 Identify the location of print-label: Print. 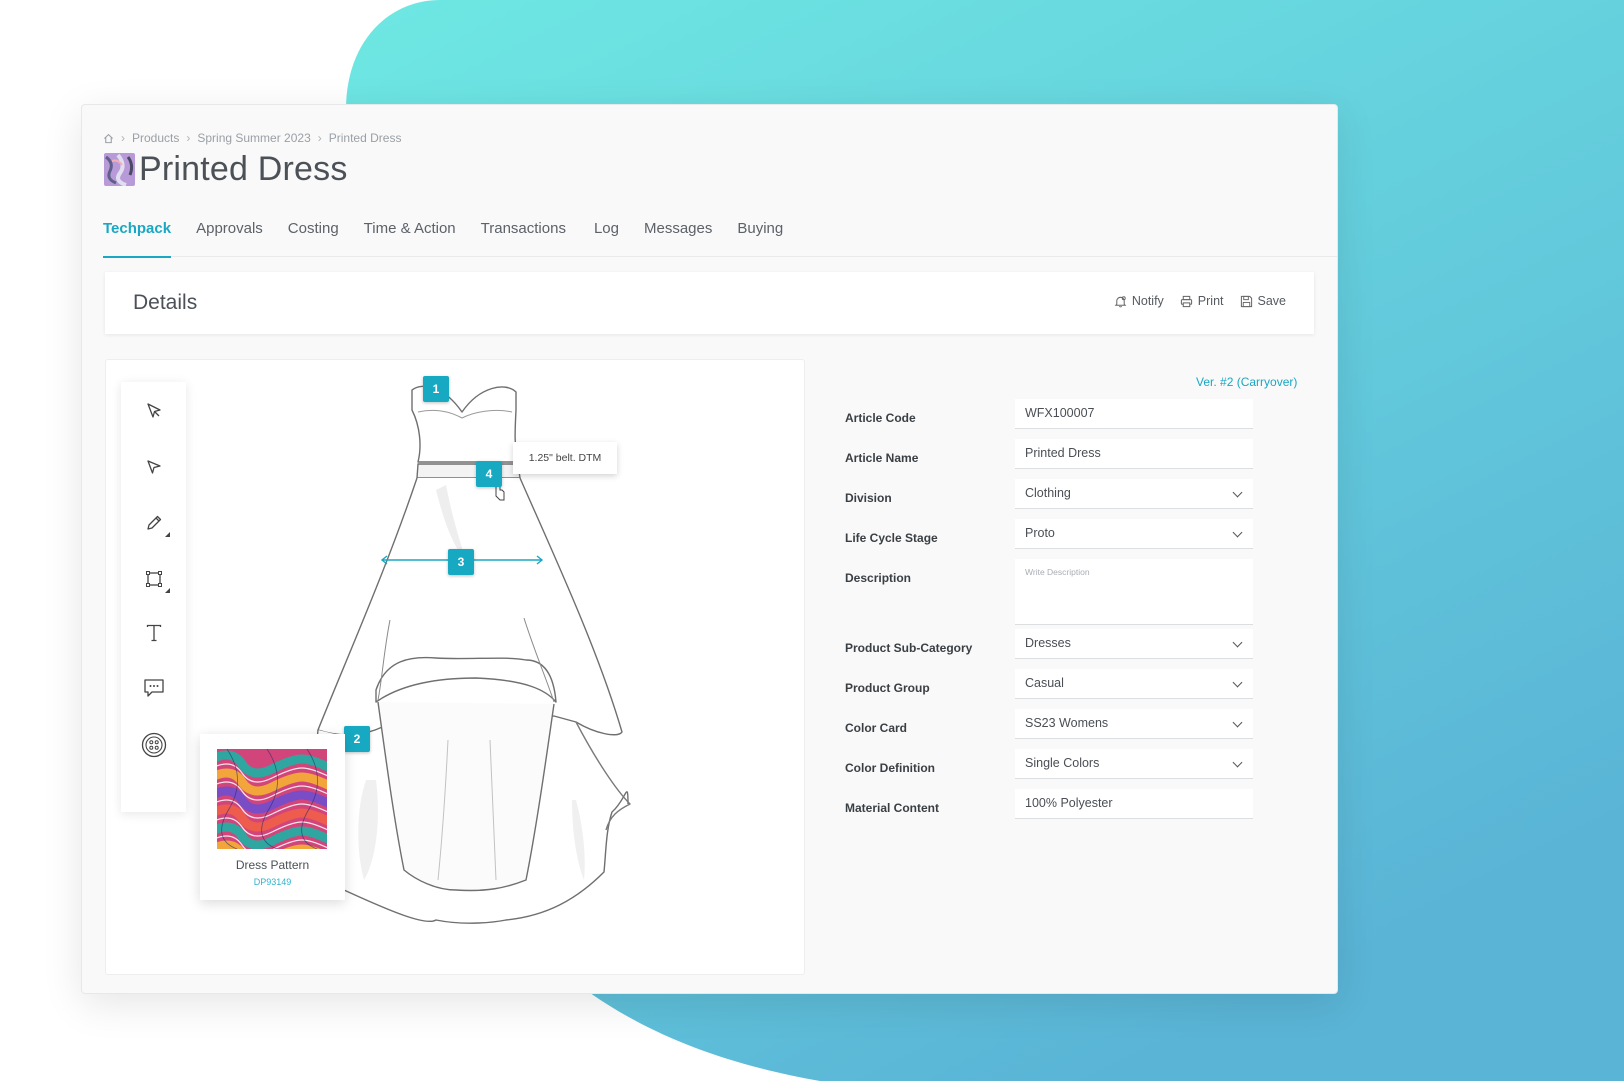
(1210, 301).